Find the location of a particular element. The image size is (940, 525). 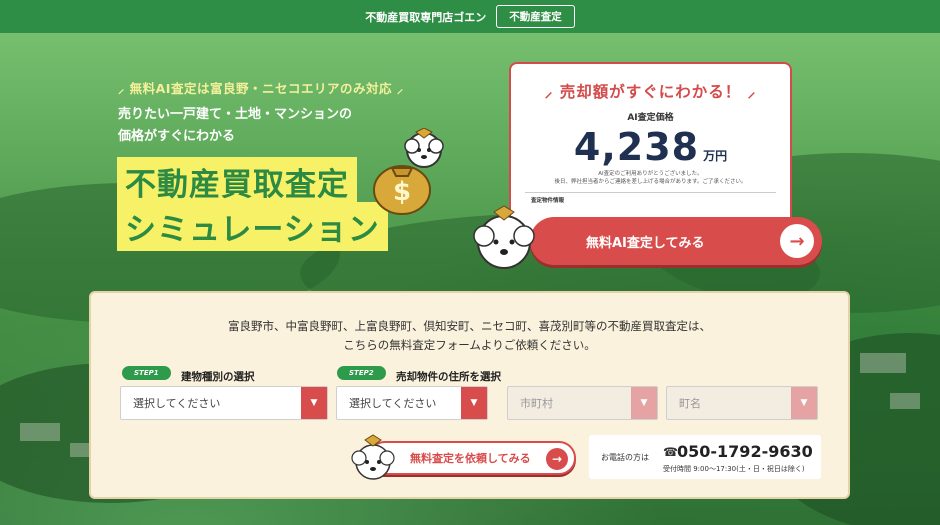

city-select: 市町村 ▼ is located at coordinates (582, 403).